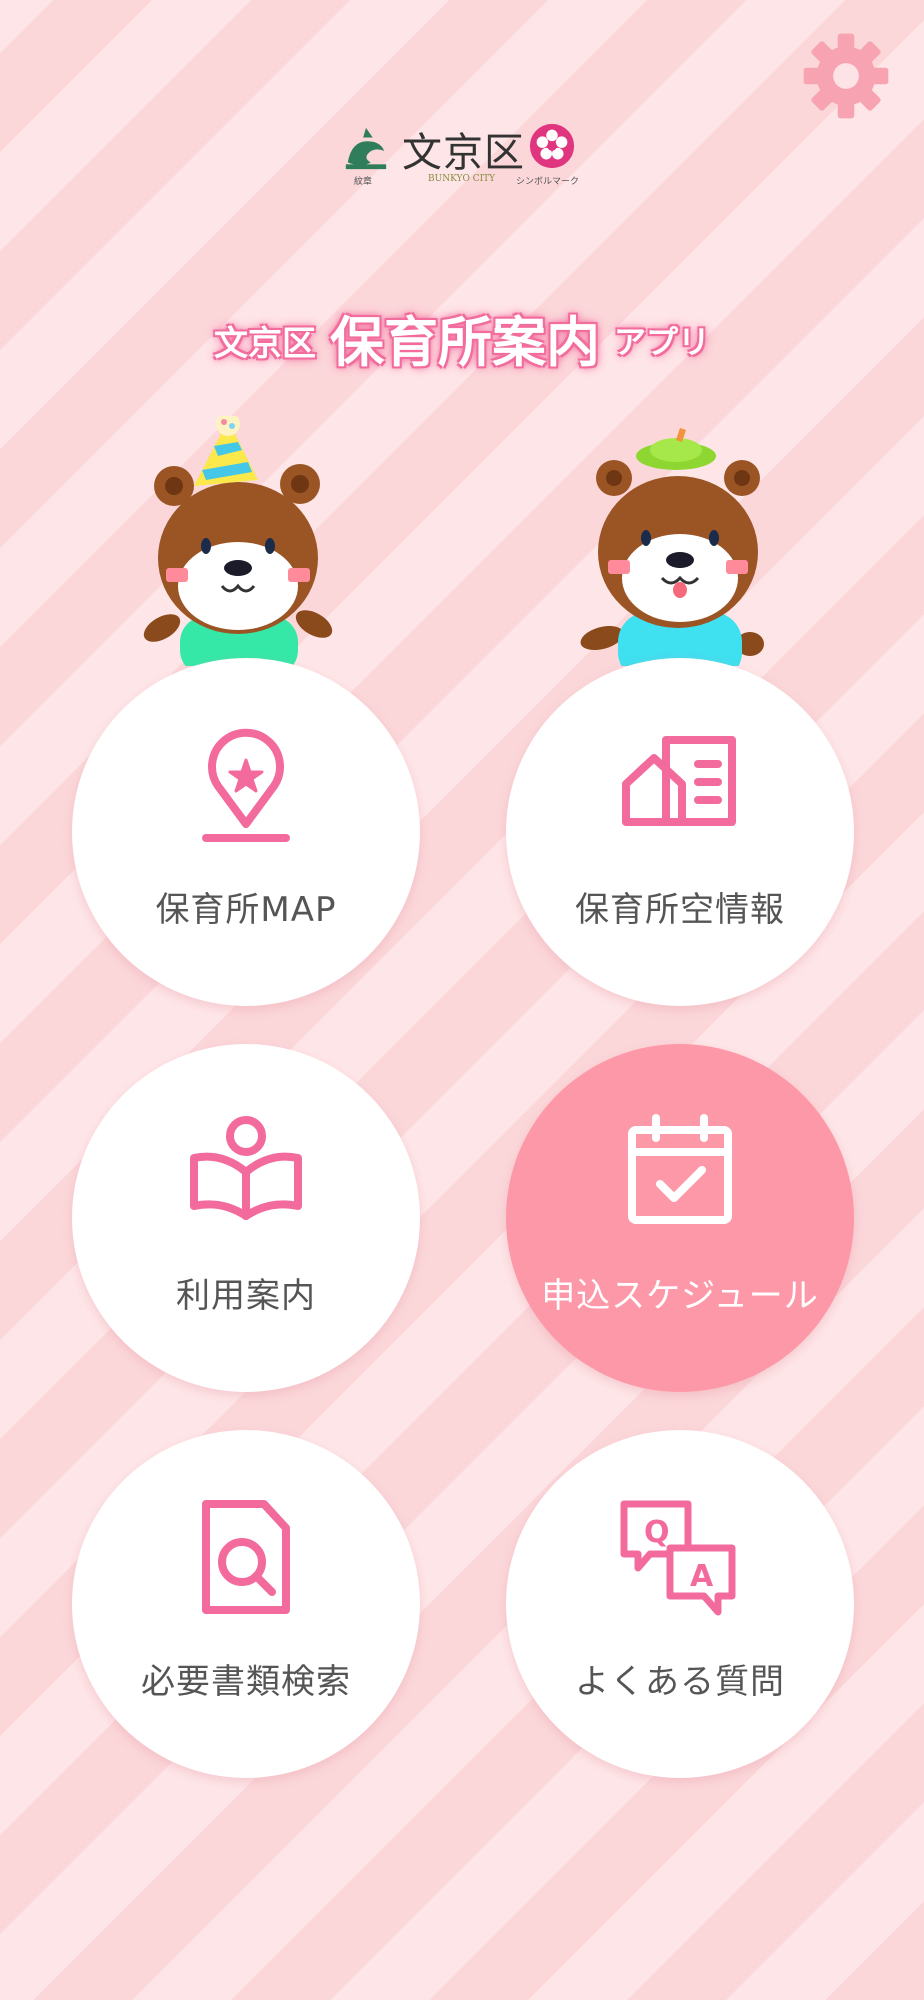 The image size is (924, 2000). Describe the element at coordinates (246, 910) in the screenshot. I see `nursery-map-label: 保育所MAP` at that location.